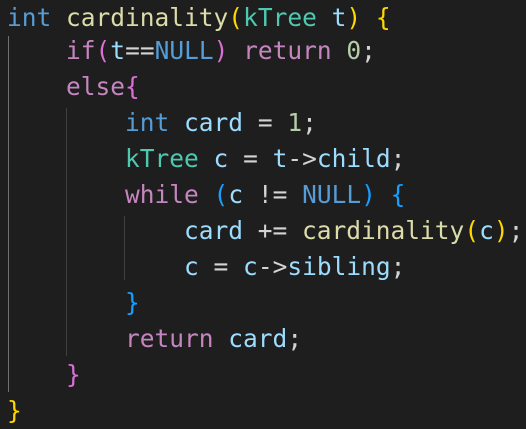 The height and width of the screenshot is (429, 526). Describe the element at coordinates (206, 195) in the screenshot. I see `code-line-6: while (c != NULL) {` at that location.